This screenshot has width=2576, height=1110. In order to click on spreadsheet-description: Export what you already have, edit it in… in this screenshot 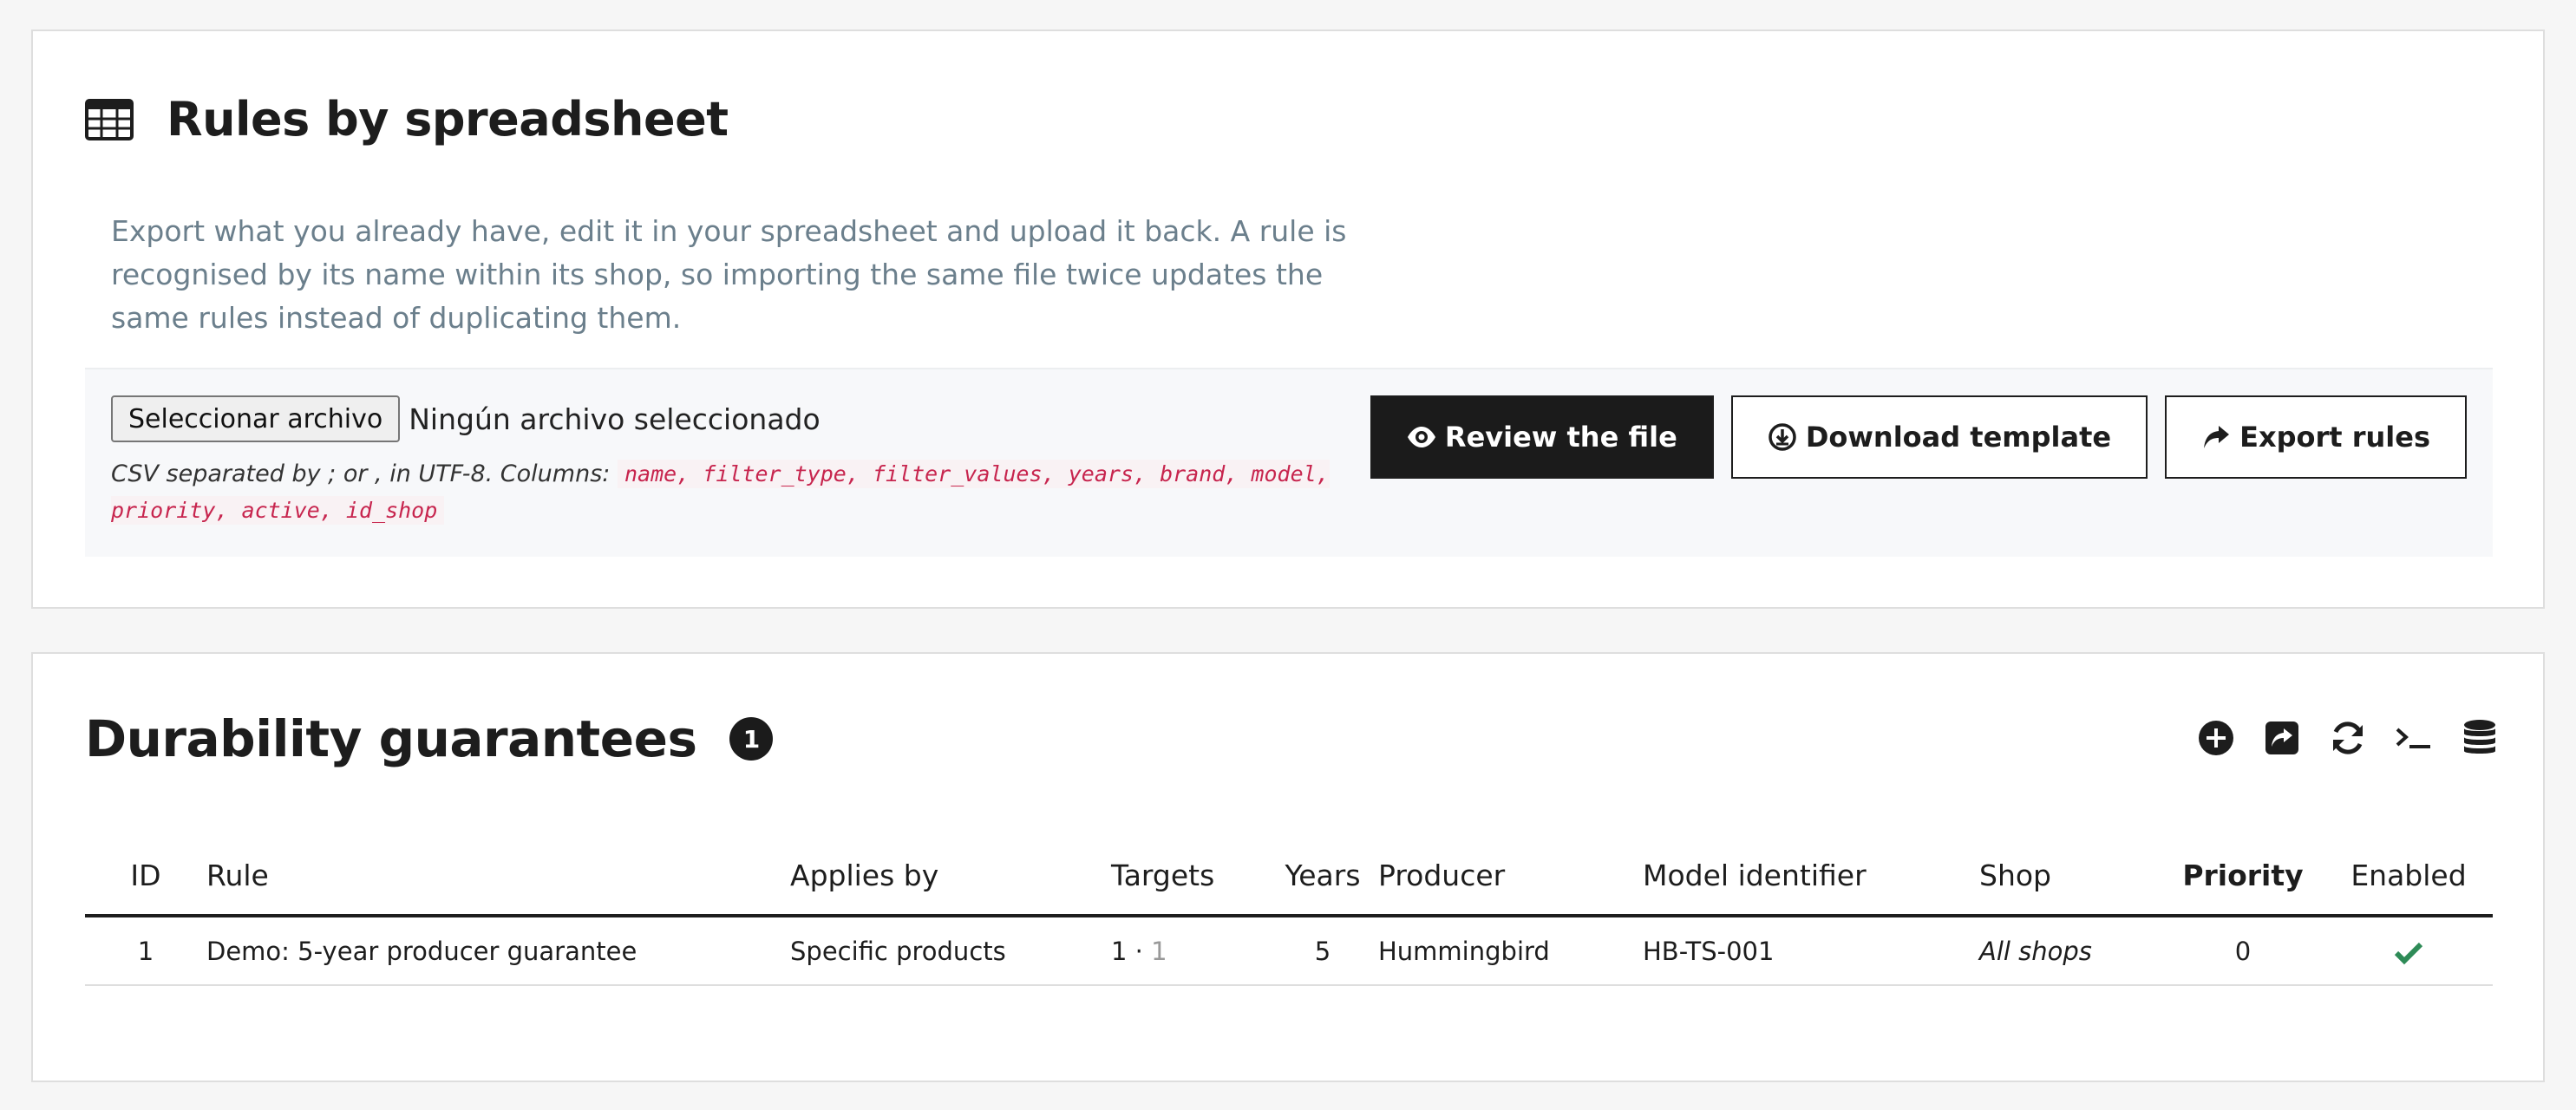, I will do `click(729, 274)`.